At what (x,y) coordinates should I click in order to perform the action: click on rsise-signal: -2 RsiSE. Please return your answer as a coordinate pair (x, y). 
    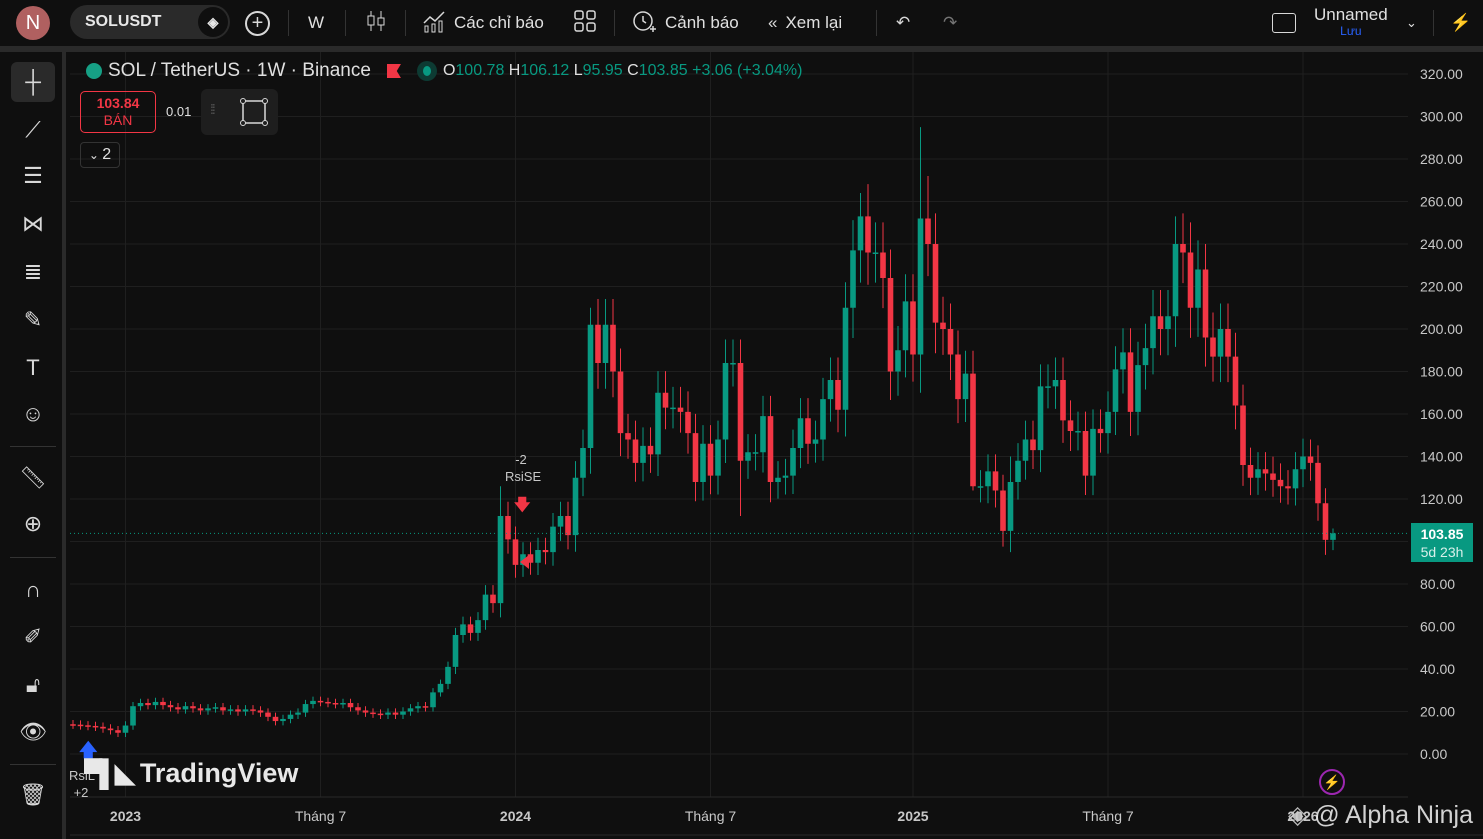
    Looking at the image, I should click on (523, 468).